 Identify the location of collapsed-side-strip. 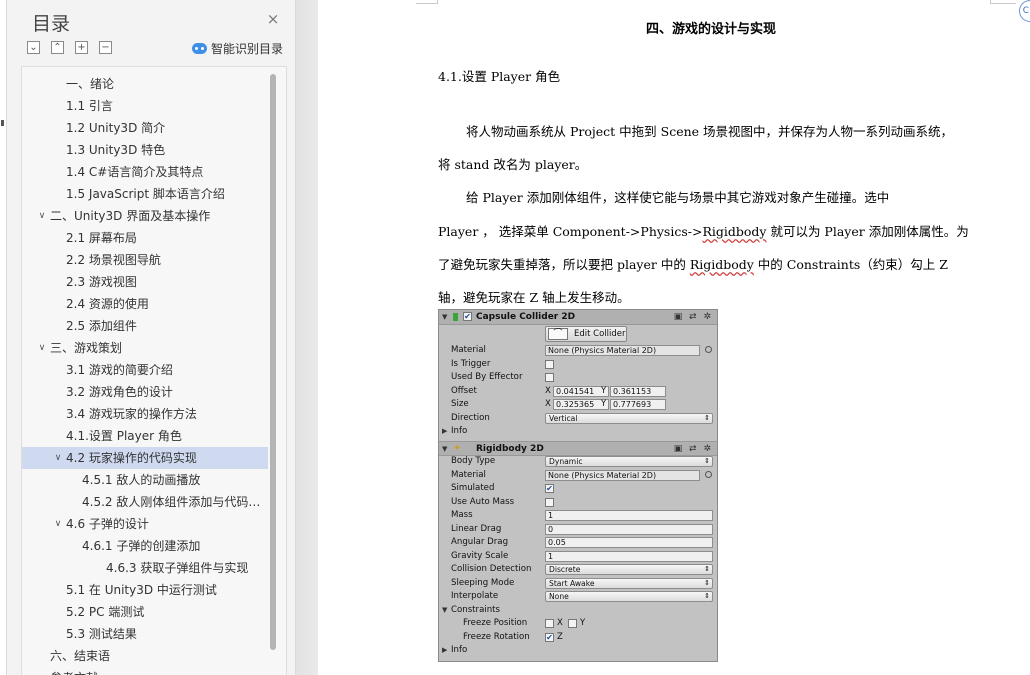
(3, 337).